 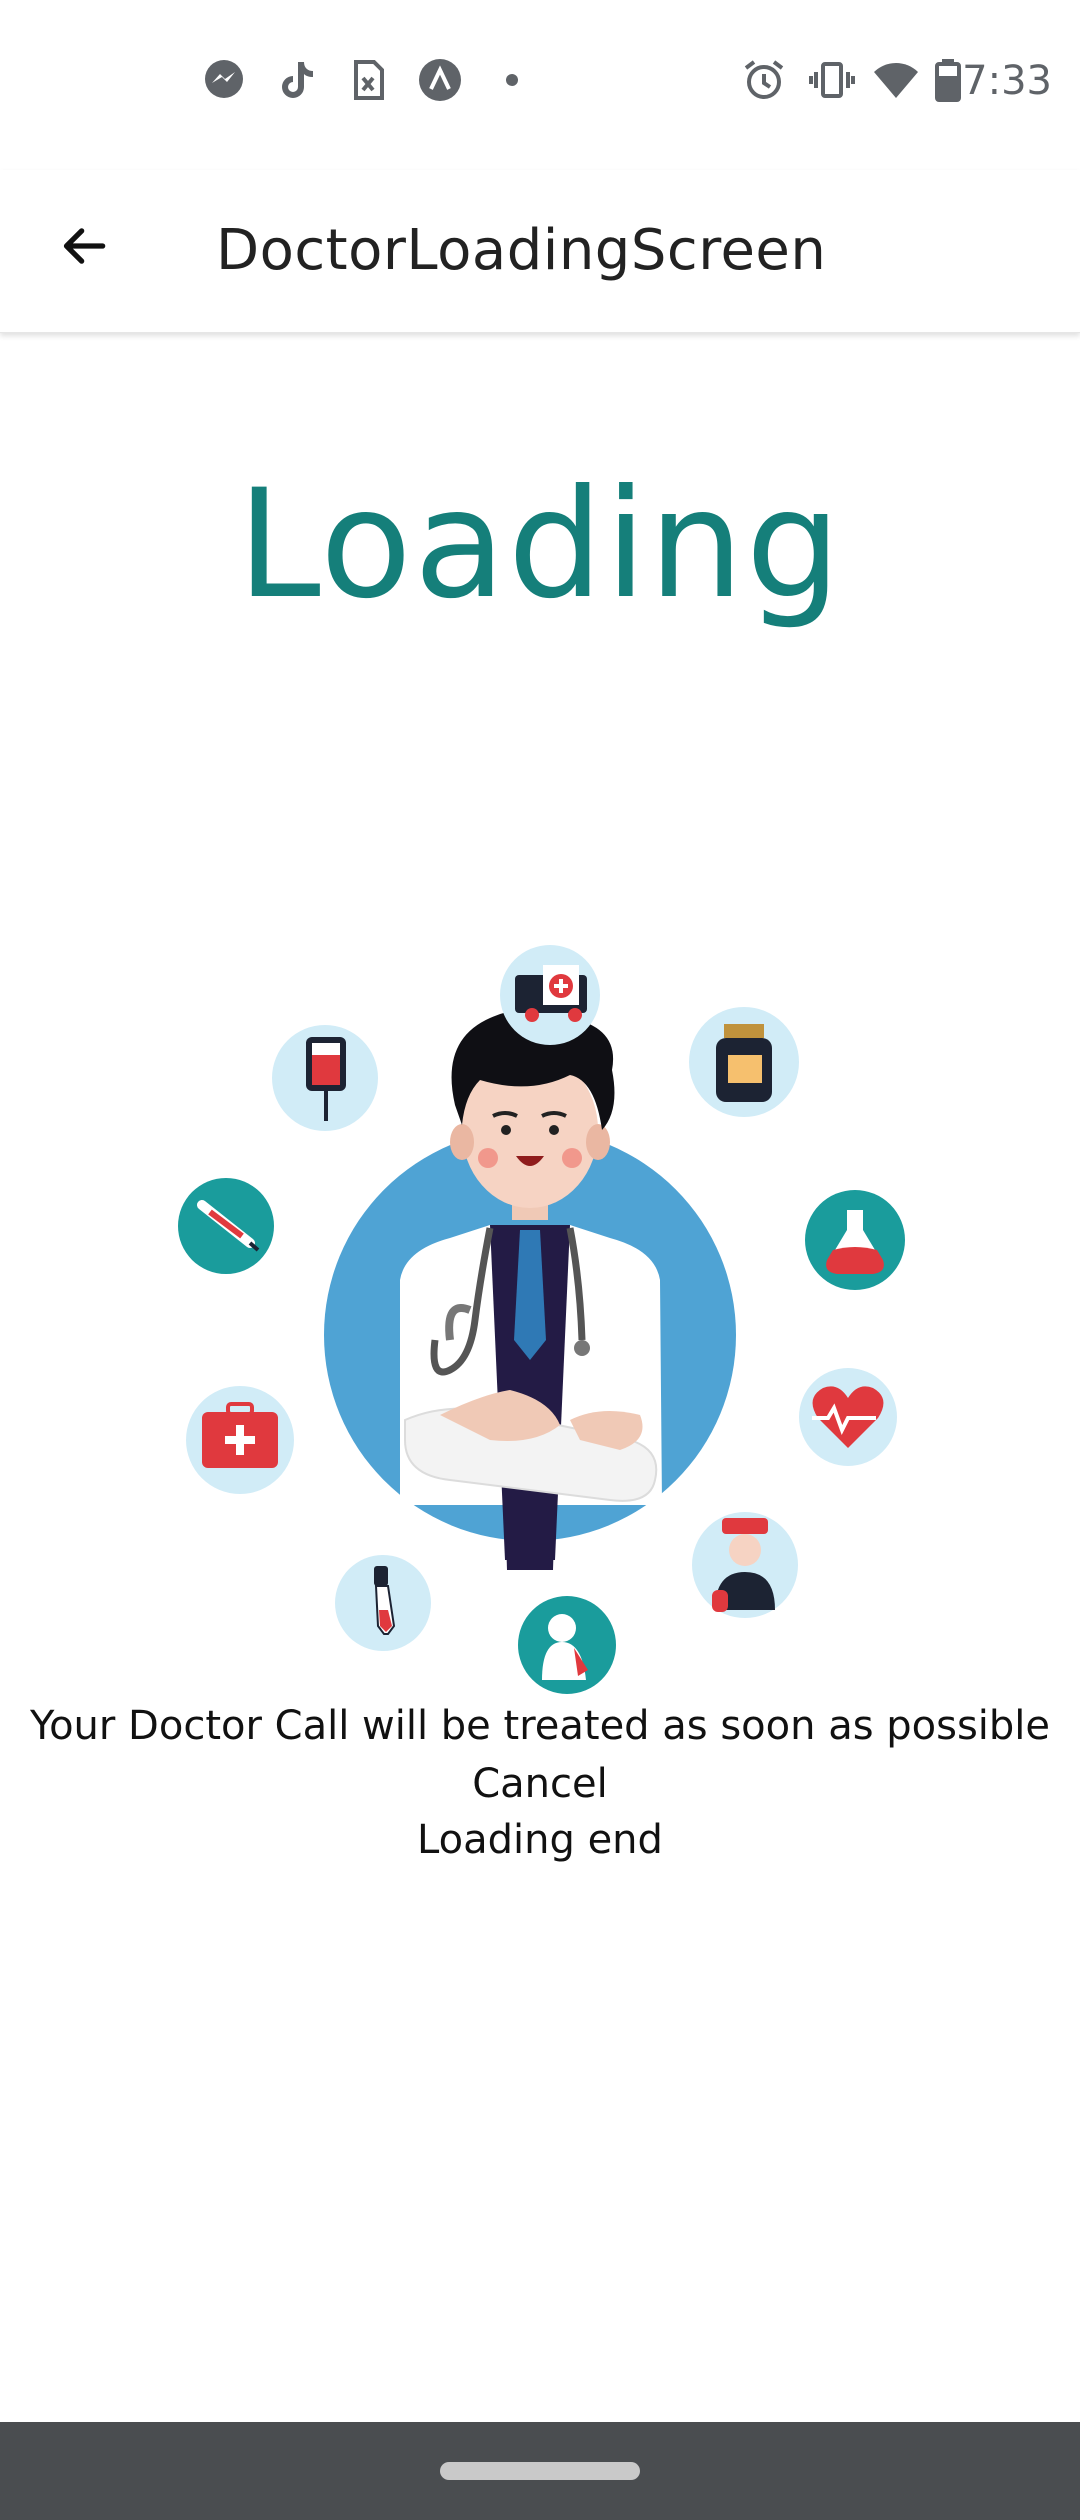 What do you see at coordinates (226, 1226) in the screenshot?
I see `syringe-icon` at bounding box center [226, 1226].